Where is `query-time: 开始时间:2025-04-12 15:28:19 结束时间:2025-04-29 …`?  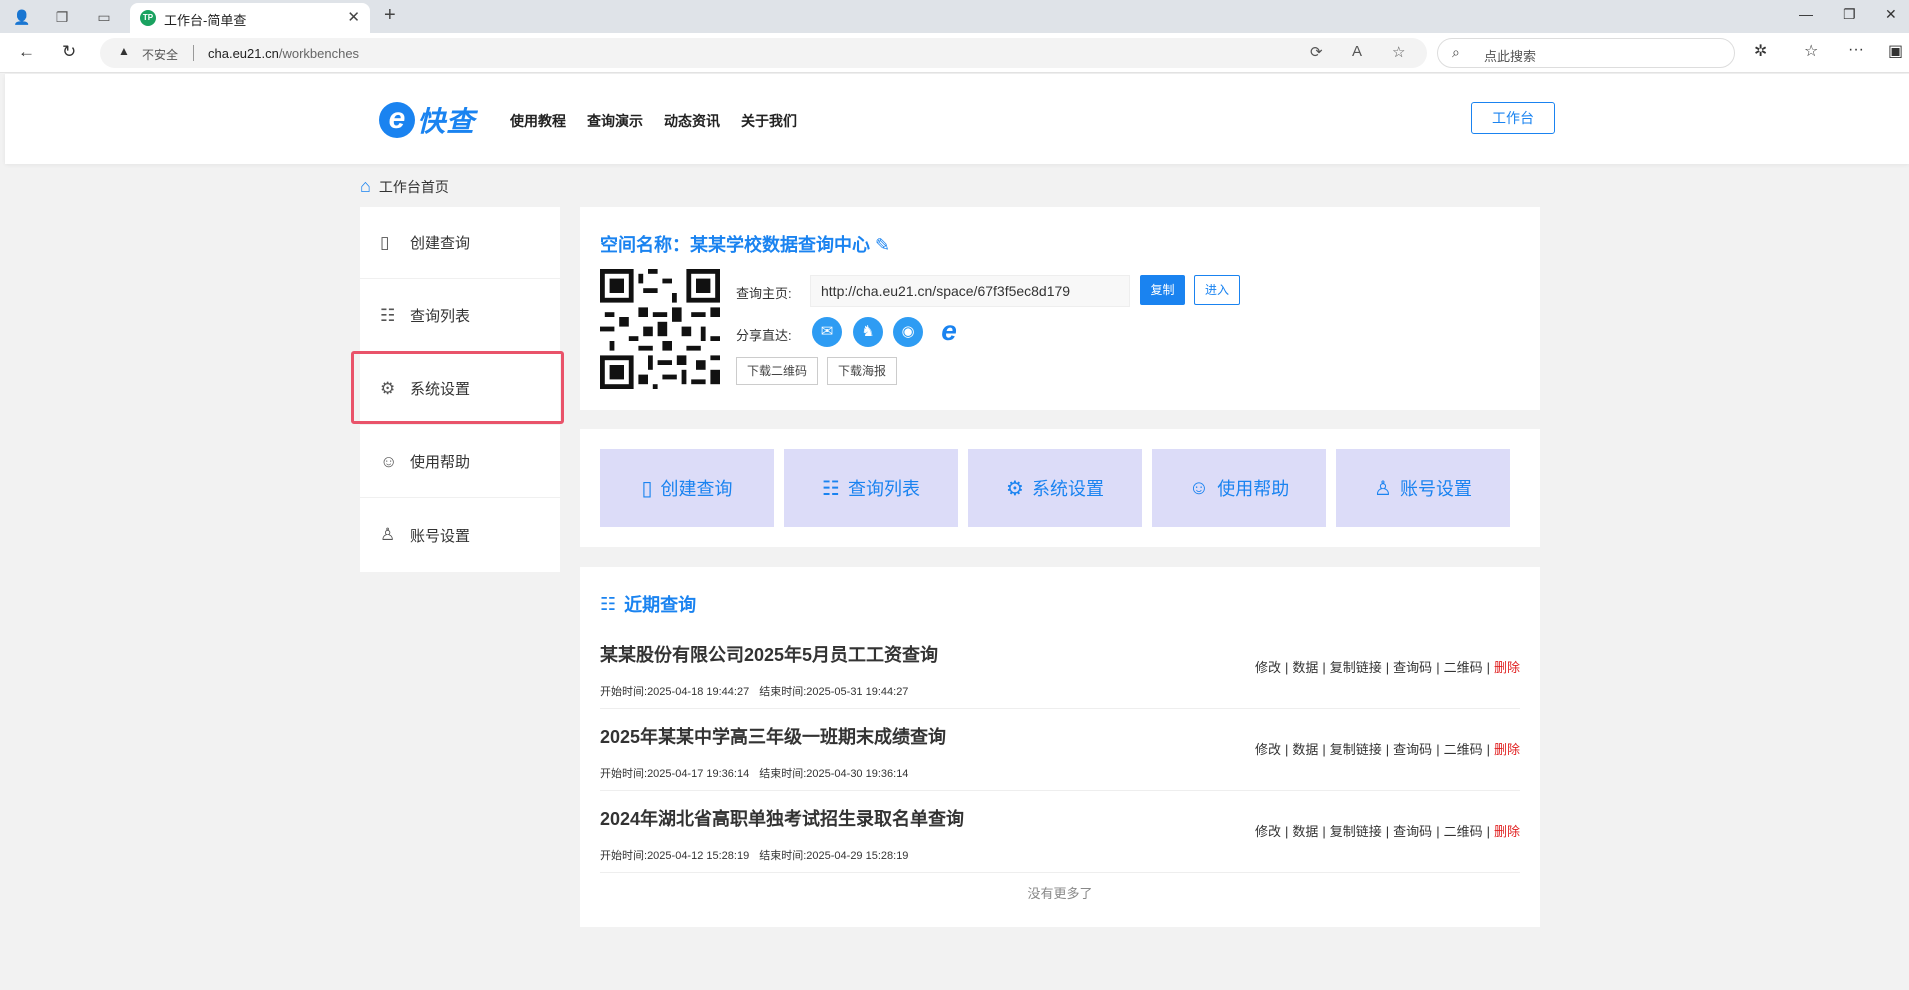 query-time: 开始时间:2025-04-12 15:28:19 结束时间:2025-04-29 … is located at coordinates (754, 855).